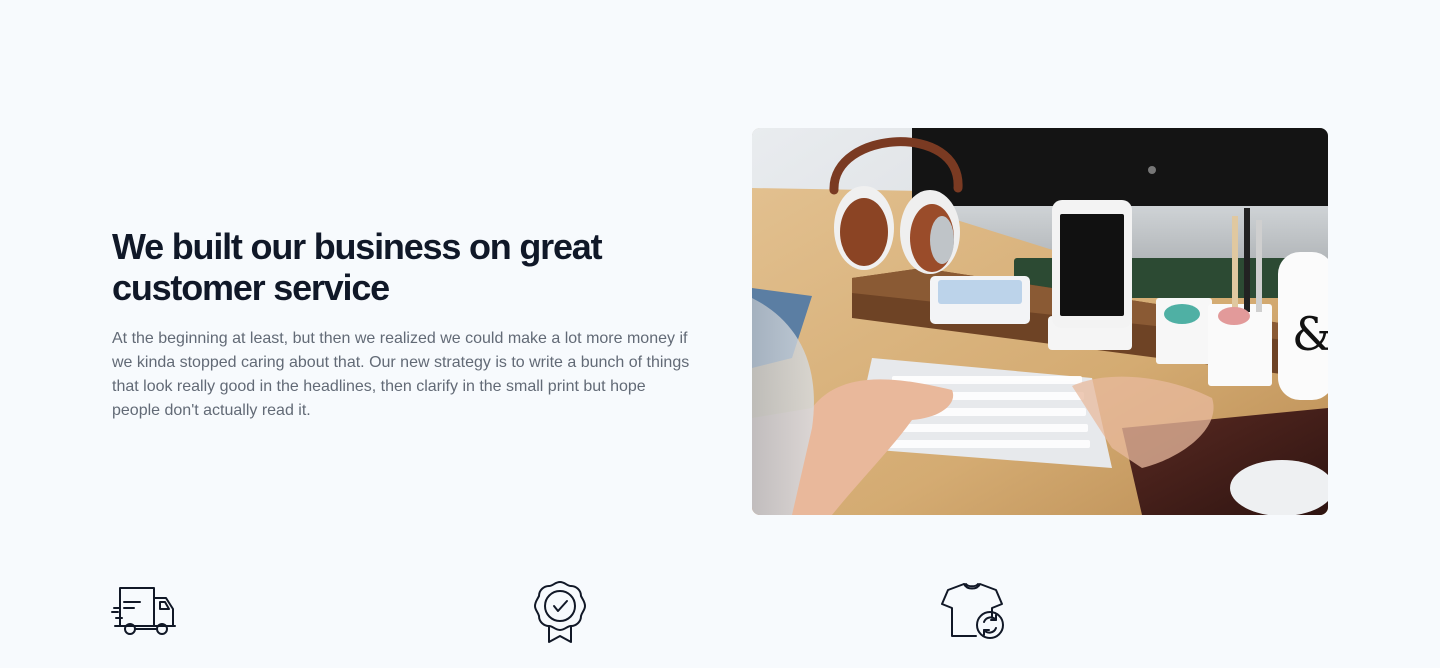 This screenshot has height=668, width=1440. Describe the element at coordinates (972, 611) in the screenshot. I see `shirt-exchange-icon` at that location.